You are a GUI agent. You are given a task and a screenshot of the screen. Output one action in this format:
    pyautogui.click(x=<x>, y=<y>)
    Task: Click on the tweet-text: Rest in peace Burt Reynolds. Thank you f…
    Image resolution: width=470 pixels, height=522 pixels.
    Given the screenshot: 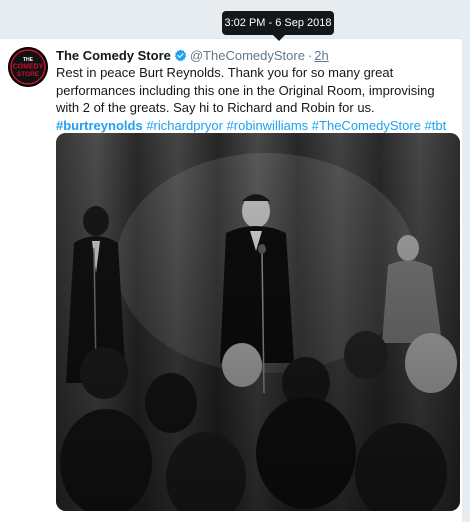 What is the action you would take?
    pyautogui.click(x=245, y=90)
    